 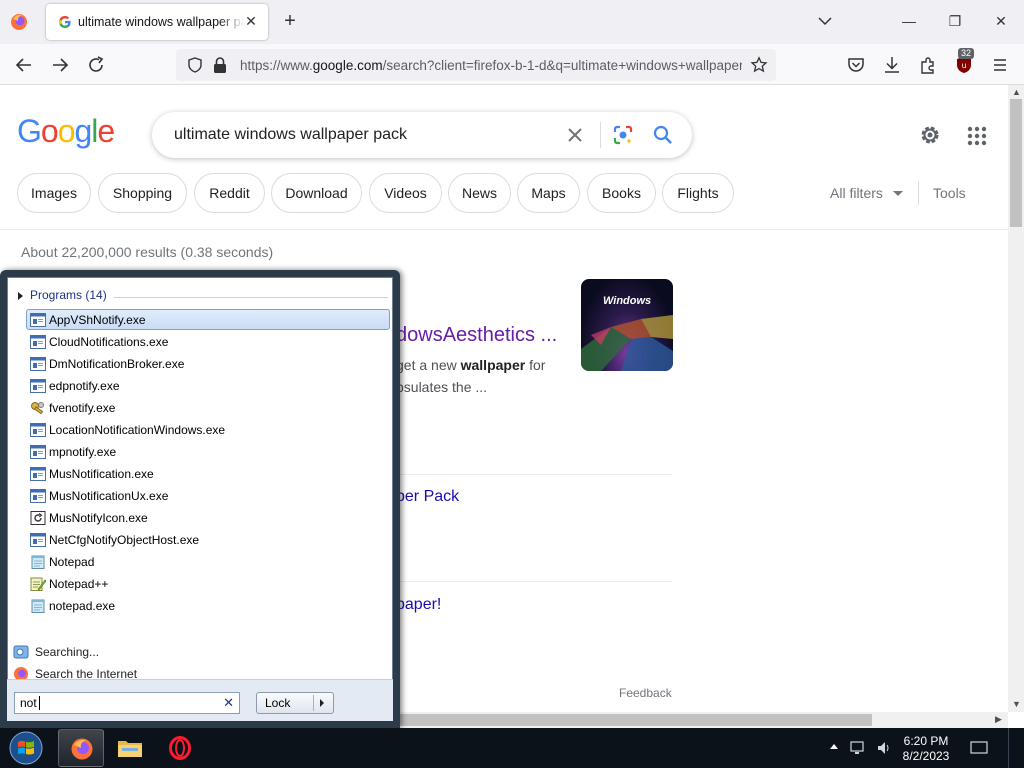 What do you see at coordinates (229, 193) in the screenshot?
I see `chip-reddit: Reddit` at bounding box center [229, 193].